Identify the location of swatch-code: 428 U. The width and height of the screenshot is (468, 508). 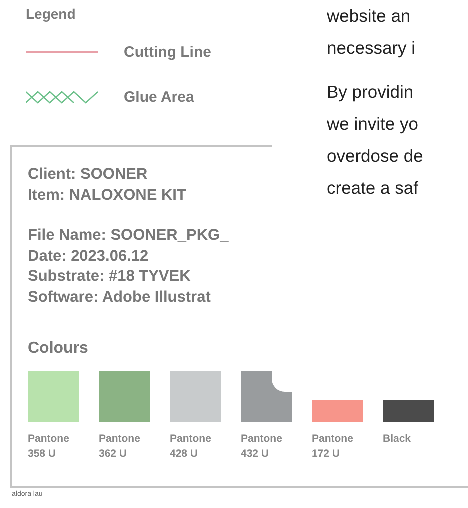
(184, 454).